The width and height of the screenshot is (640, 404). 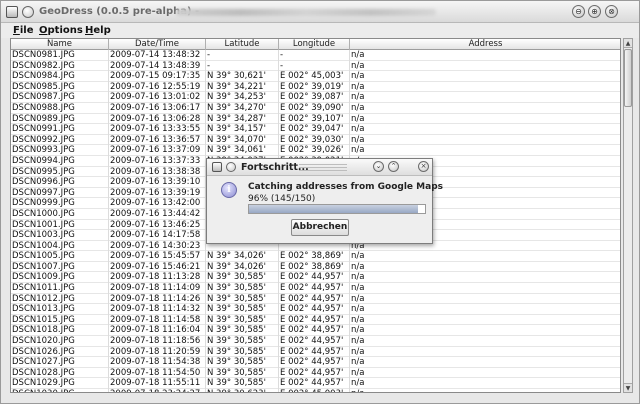 What do you see at coordinates (393, 166) in the screenshot?
I see `dialog-maximize-button: ⌃` at bounding box center [393, 166].